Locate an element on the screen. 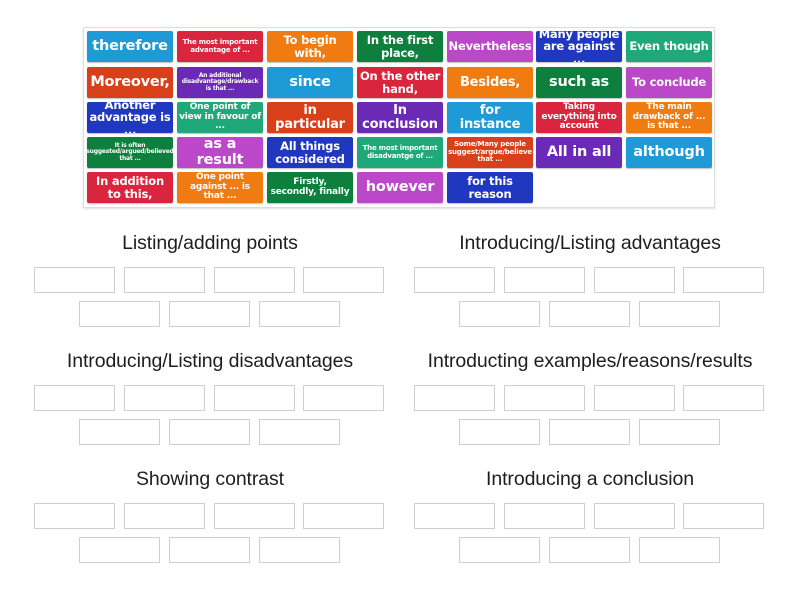 Image resolution: width=800 pixels, height=600 pixels. phrase-tile: Even though is located at coordinates (669, 46).